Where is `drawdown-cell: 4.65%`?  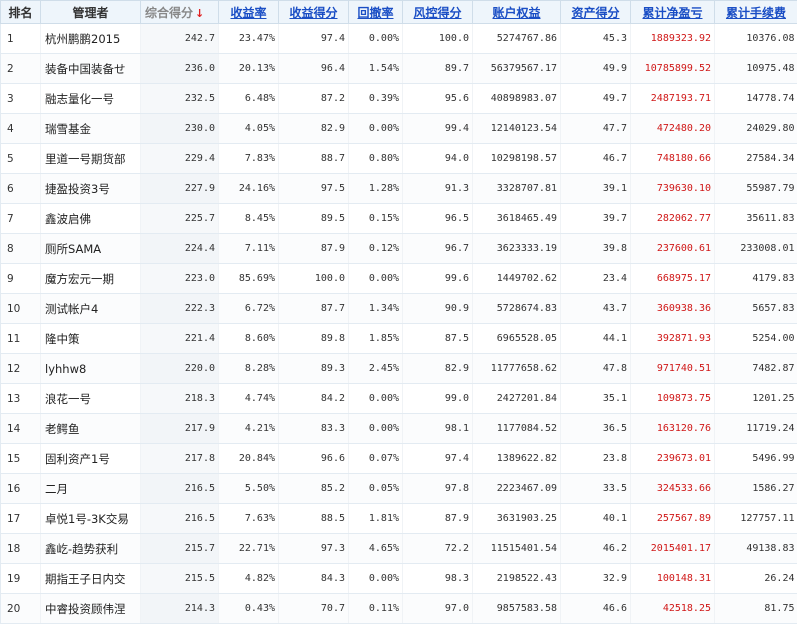
drawdown-cell: 4.65% is located at coordinates (375, 548).